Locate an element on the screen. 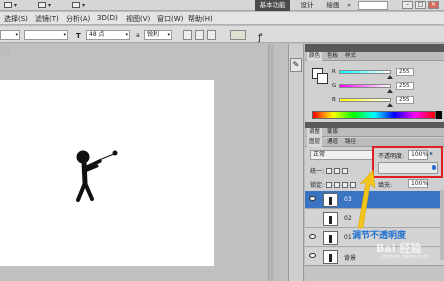 Image resolution: width=444 pixels, height=281 pixels. brush-panel-icon: ✎ is located at coordinates (296, 65).